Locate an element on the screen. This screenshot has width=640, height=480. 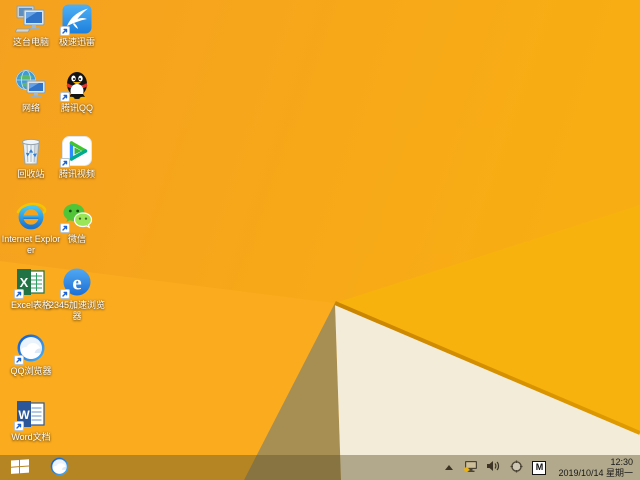
network-status-button is located at coordinates (470, 467).